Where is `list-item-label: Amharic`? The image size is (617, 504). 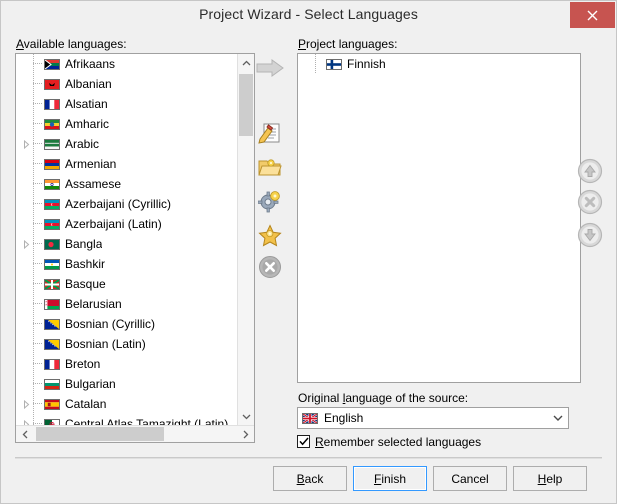
list-item-label: Amharic is located at coordinates (87, 124).